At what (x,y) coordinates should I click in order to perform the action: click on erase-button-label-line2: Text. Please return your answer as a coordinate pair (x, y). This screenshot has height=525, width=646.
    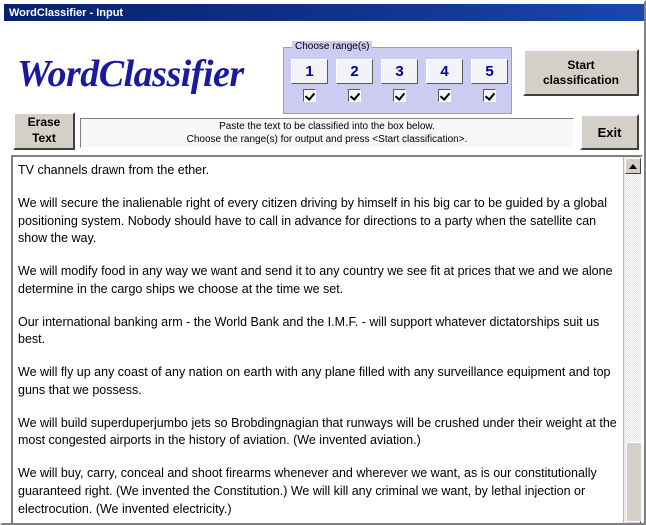
    Looking at the image, I should click on (44, 138).